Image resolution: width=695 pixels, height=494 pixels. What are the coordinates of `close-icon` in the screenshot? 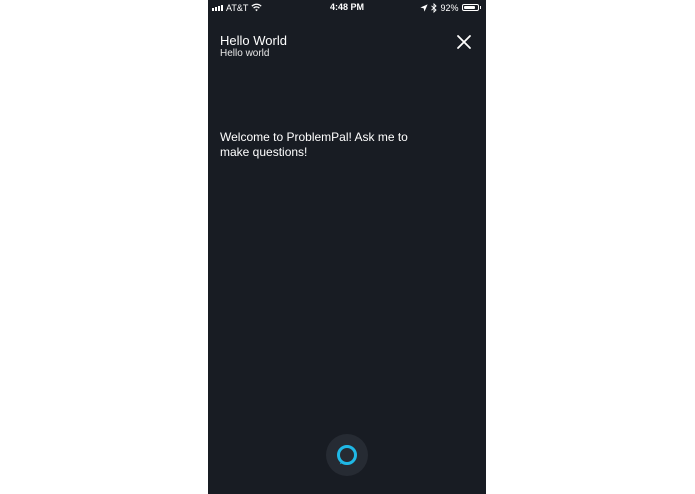 It's located at (464, 42).